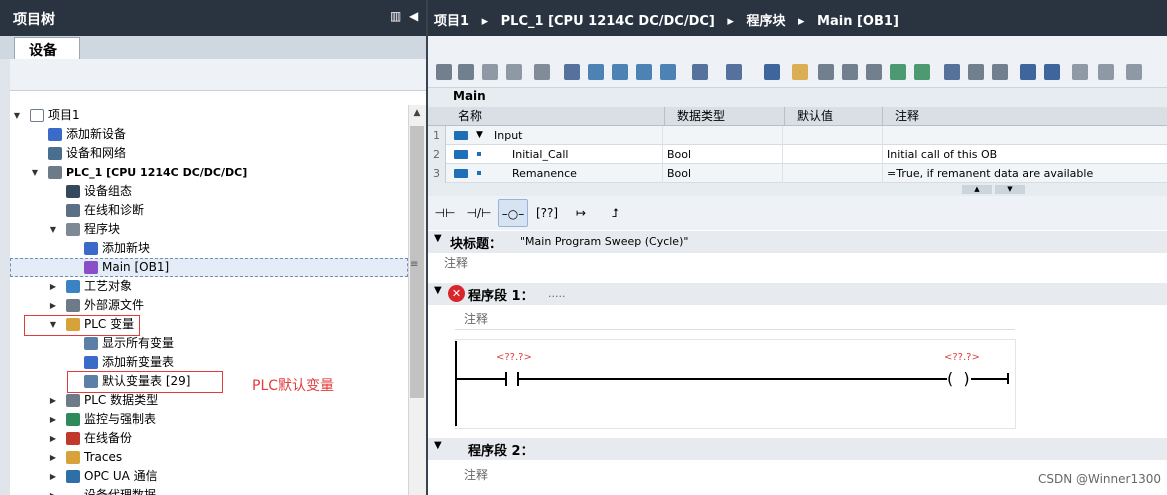  Describe the element at coordinates (112, 267) in the screenshot. I see `tree-item-main-ob1: Main [OB1]` at that location.